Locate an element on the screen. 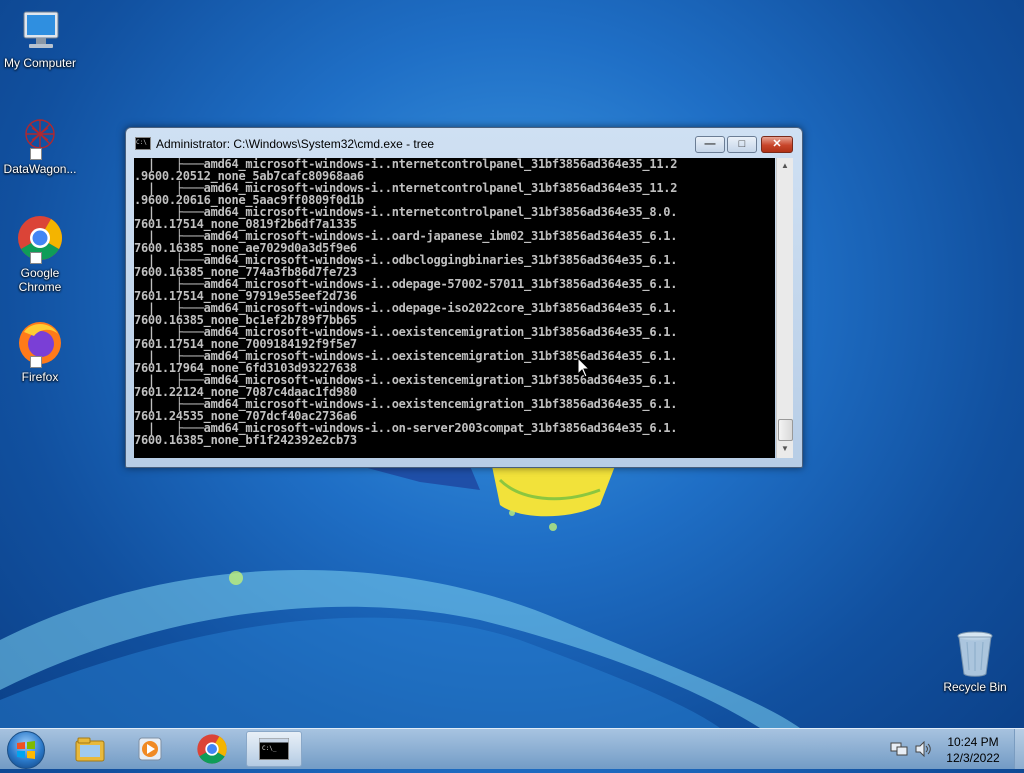  maximize-button: □ is located at coordinates (742, 144).